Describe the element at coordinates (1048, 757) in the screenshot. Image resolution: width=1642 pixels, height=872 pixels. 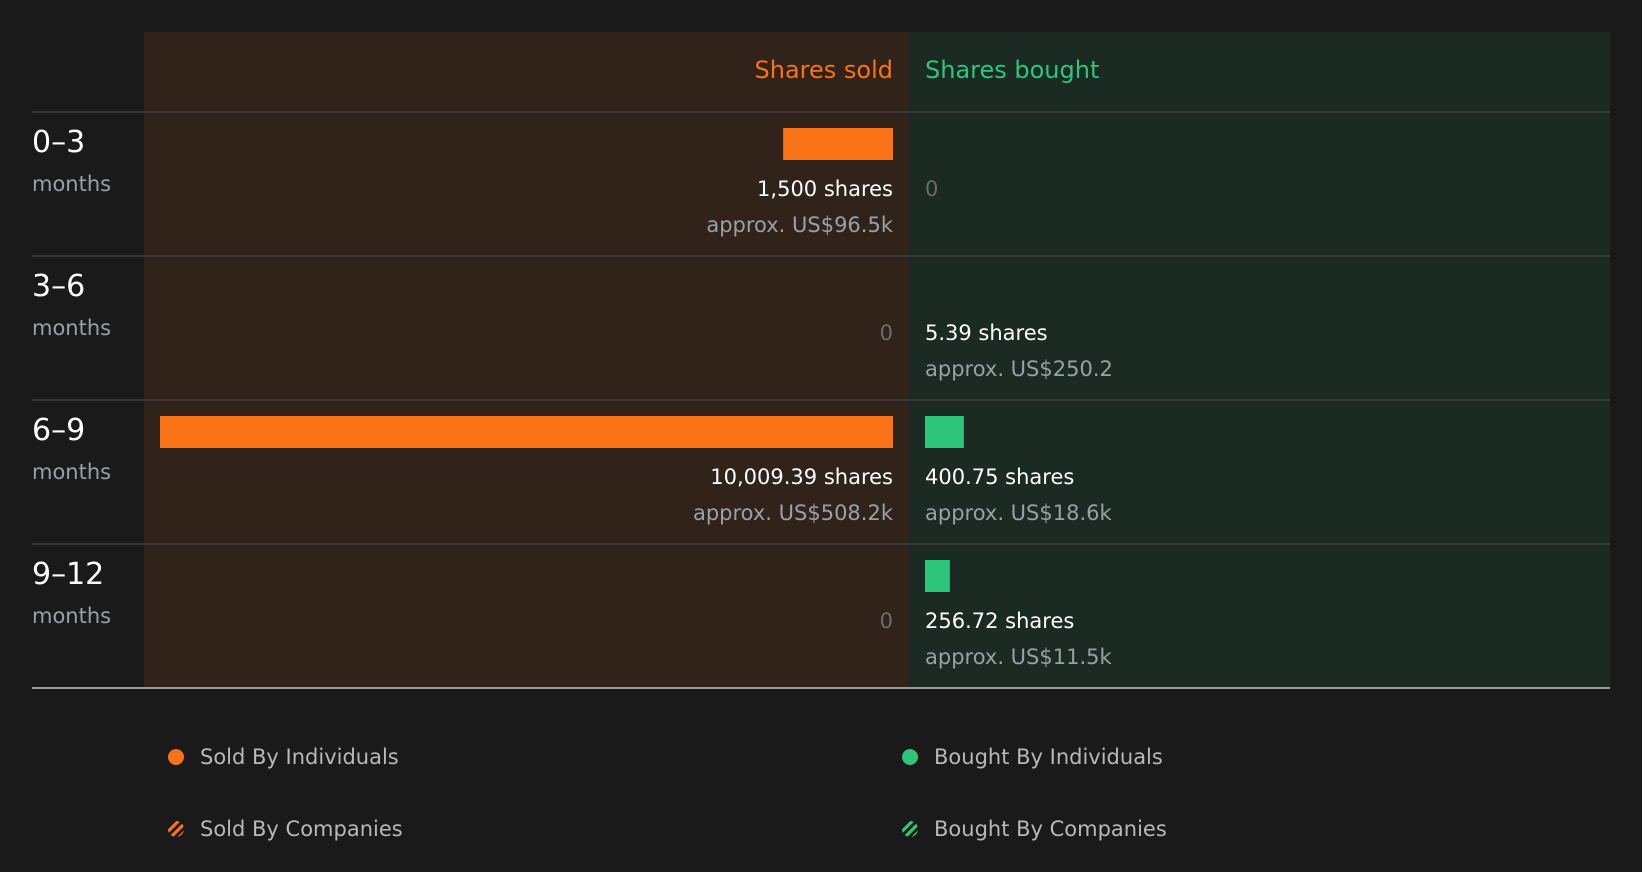
I see `legend-label: Bought By Individuals` at that location.